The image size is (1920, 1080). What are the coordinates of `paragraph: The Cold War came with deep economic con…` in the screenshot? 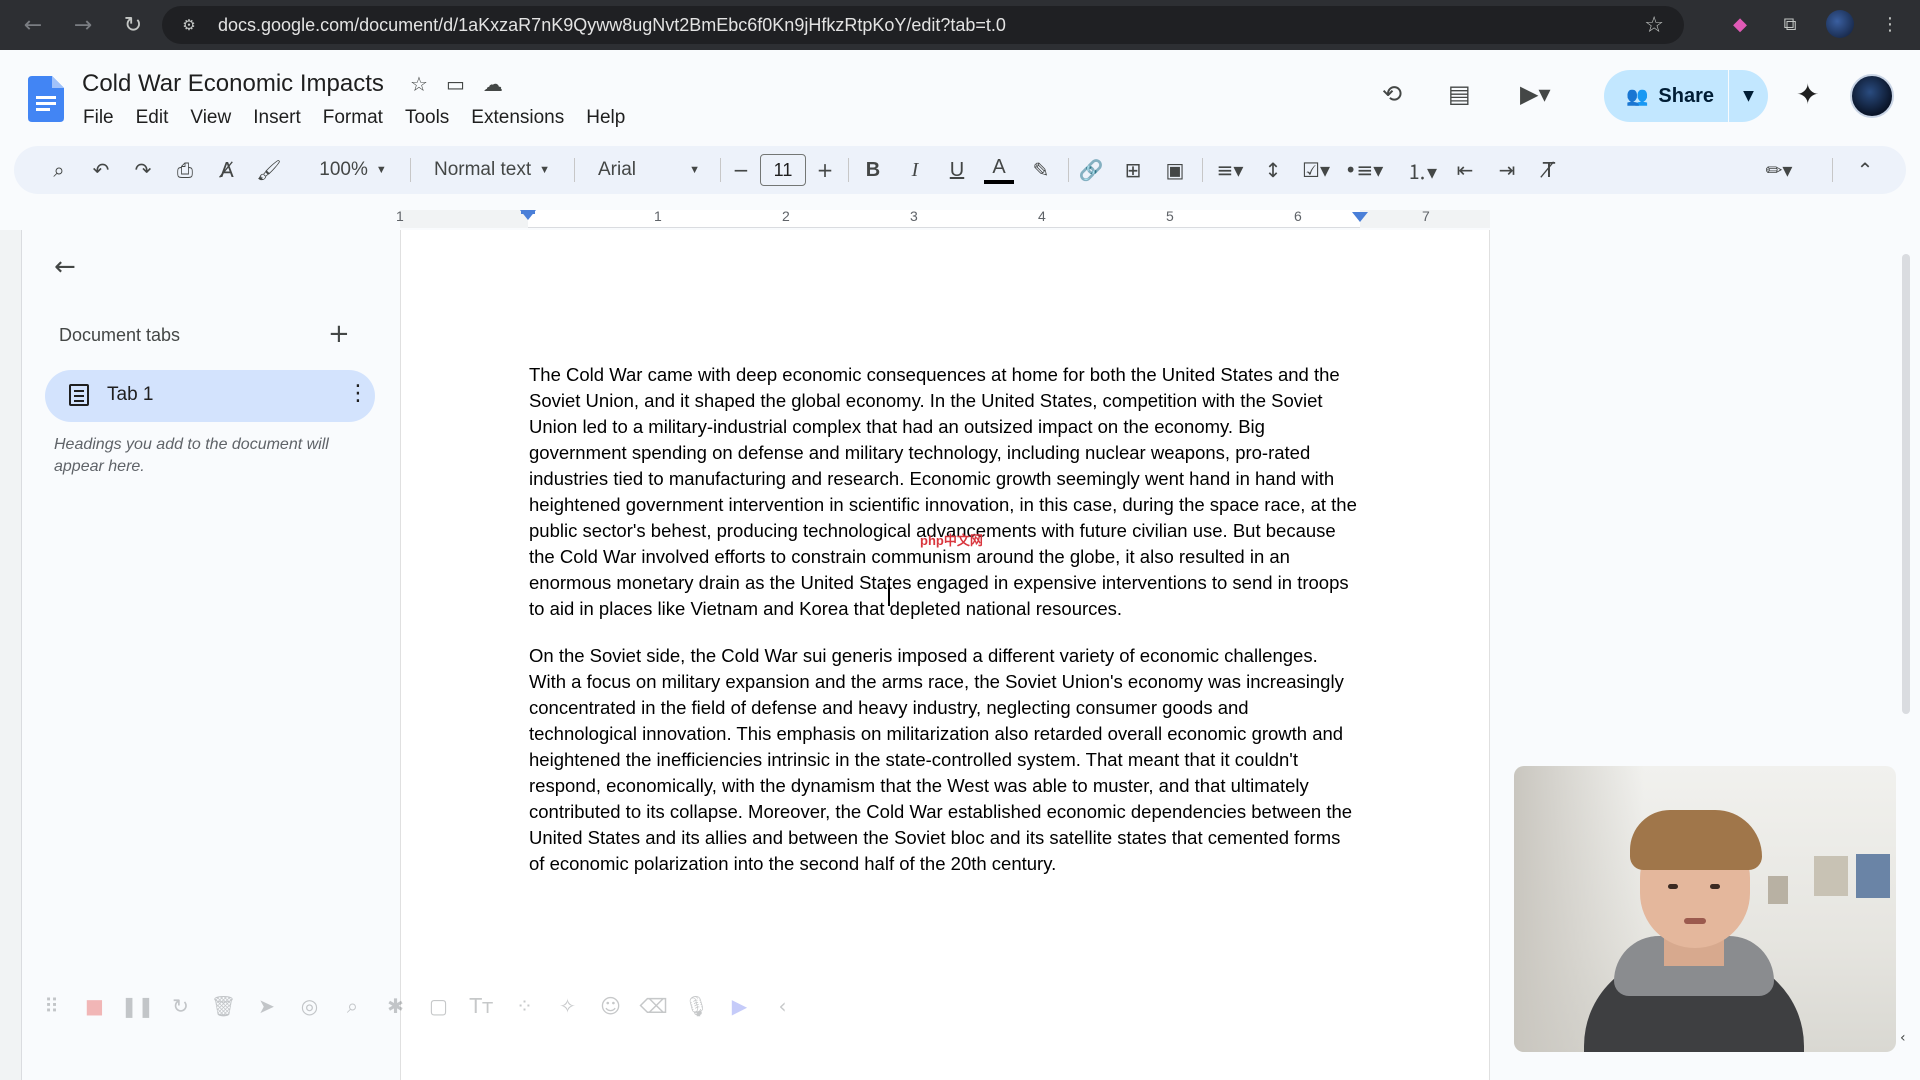 It's located at (944, 492).